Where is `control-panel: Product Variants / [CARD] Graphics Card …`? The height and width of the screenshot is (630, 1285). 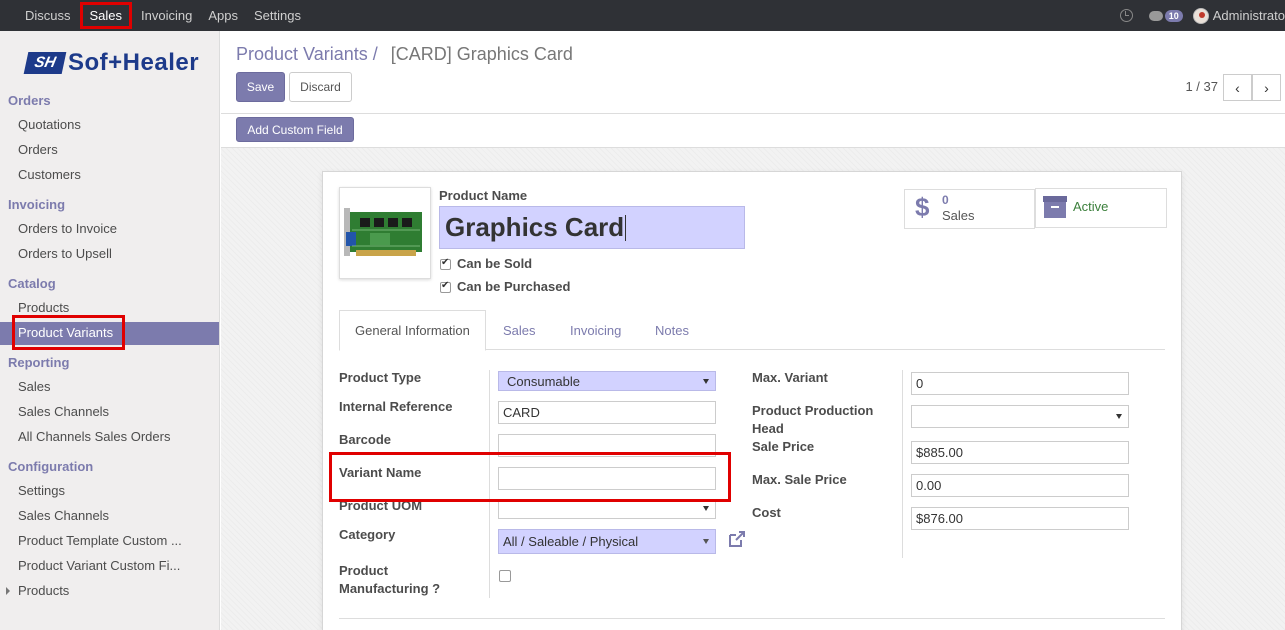 control-panel: Product Variants / [CARD] Graphics Card … is located at coordinates (753, 72).